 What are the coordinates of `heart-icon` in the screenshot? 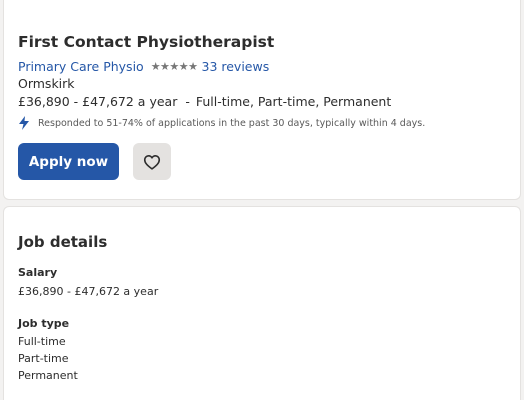 It's located at (152, 162).